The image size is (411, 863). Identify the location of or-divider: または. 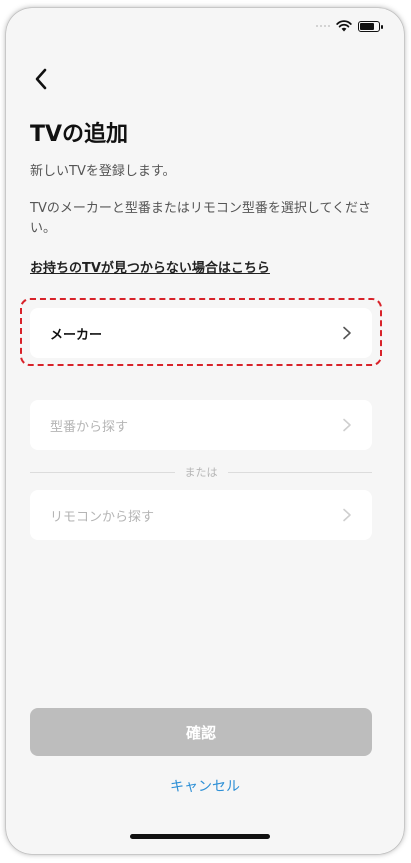
(201, 472).